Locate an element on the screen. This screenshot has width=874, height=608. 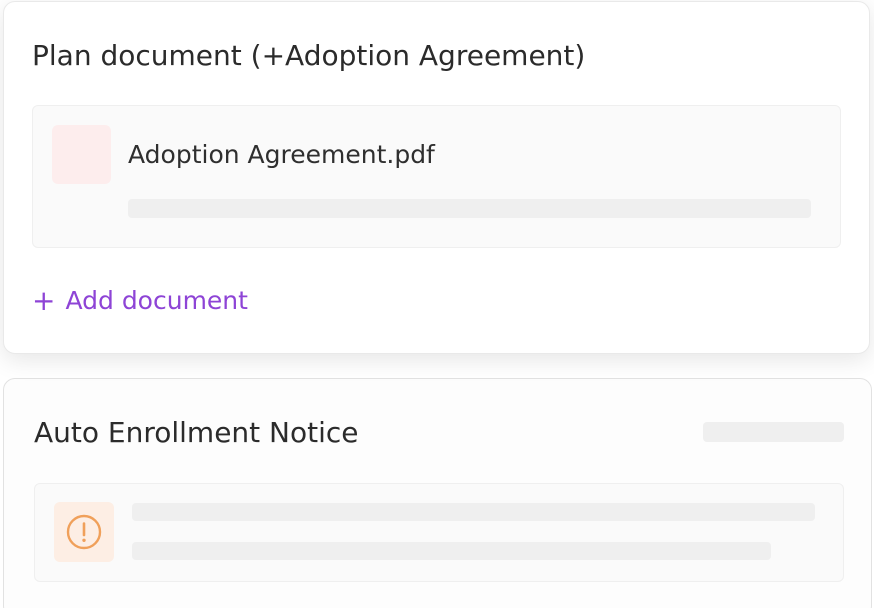
document-file-name: Adoption Agreement.pdf is located at coordinates (281, 155).